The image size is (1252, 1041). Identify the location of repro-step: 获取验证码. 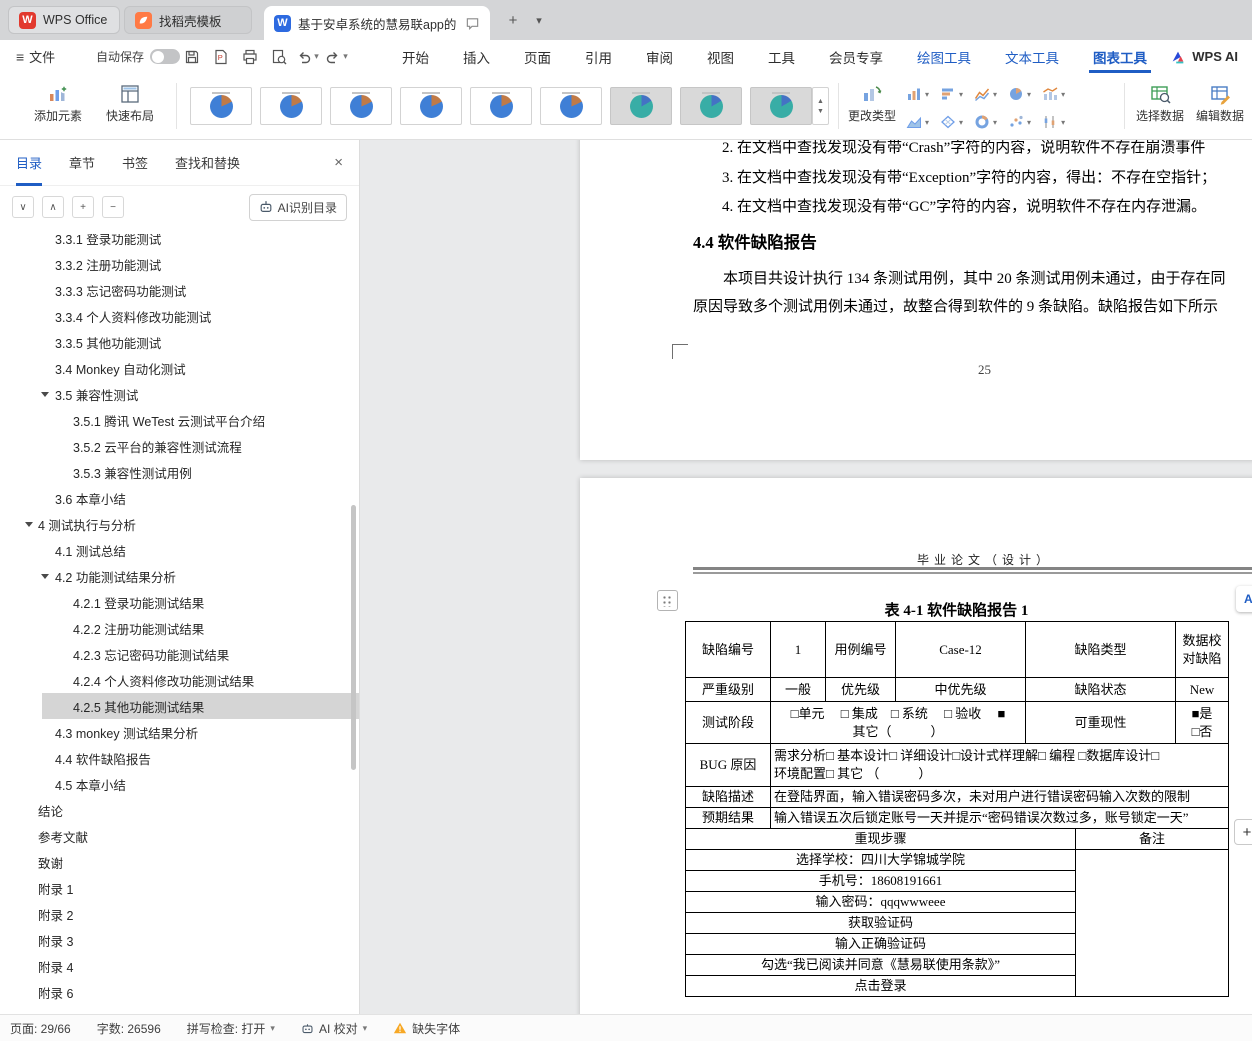
(880, 922).